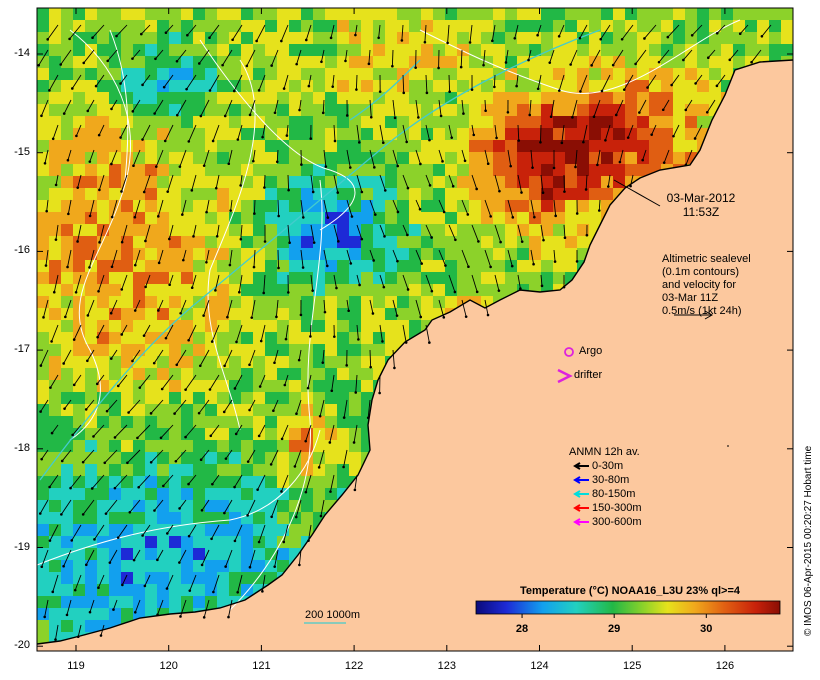 The image size is (820, 680). I want to click on altimetry-note-line: Altimetric sealevel, so click(706, 259).